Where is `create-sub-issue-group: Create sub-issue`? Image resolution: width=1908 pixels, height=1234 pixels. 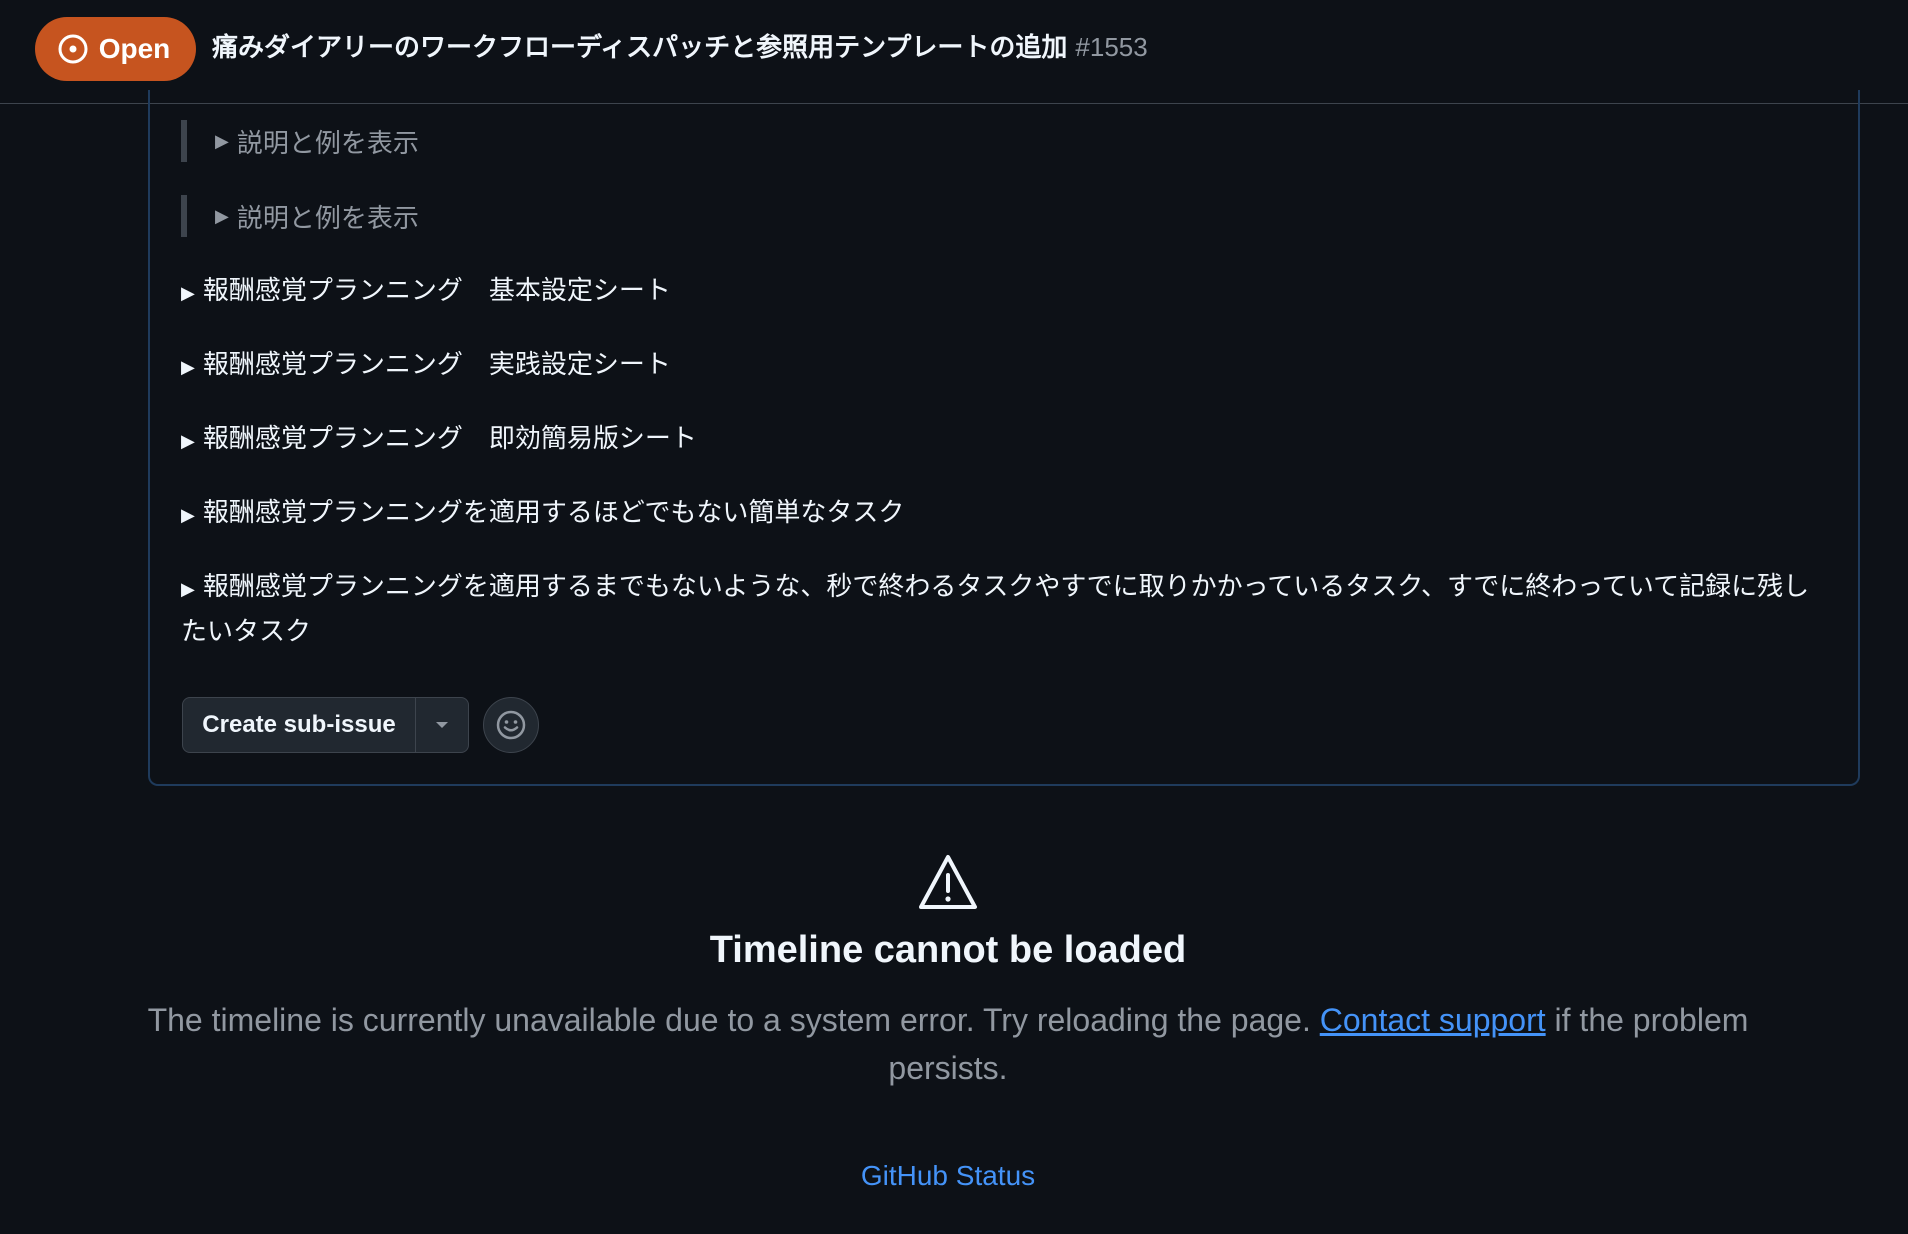 create-sub-issue-group: Create sub-issue is located at coordinates (325, 725).